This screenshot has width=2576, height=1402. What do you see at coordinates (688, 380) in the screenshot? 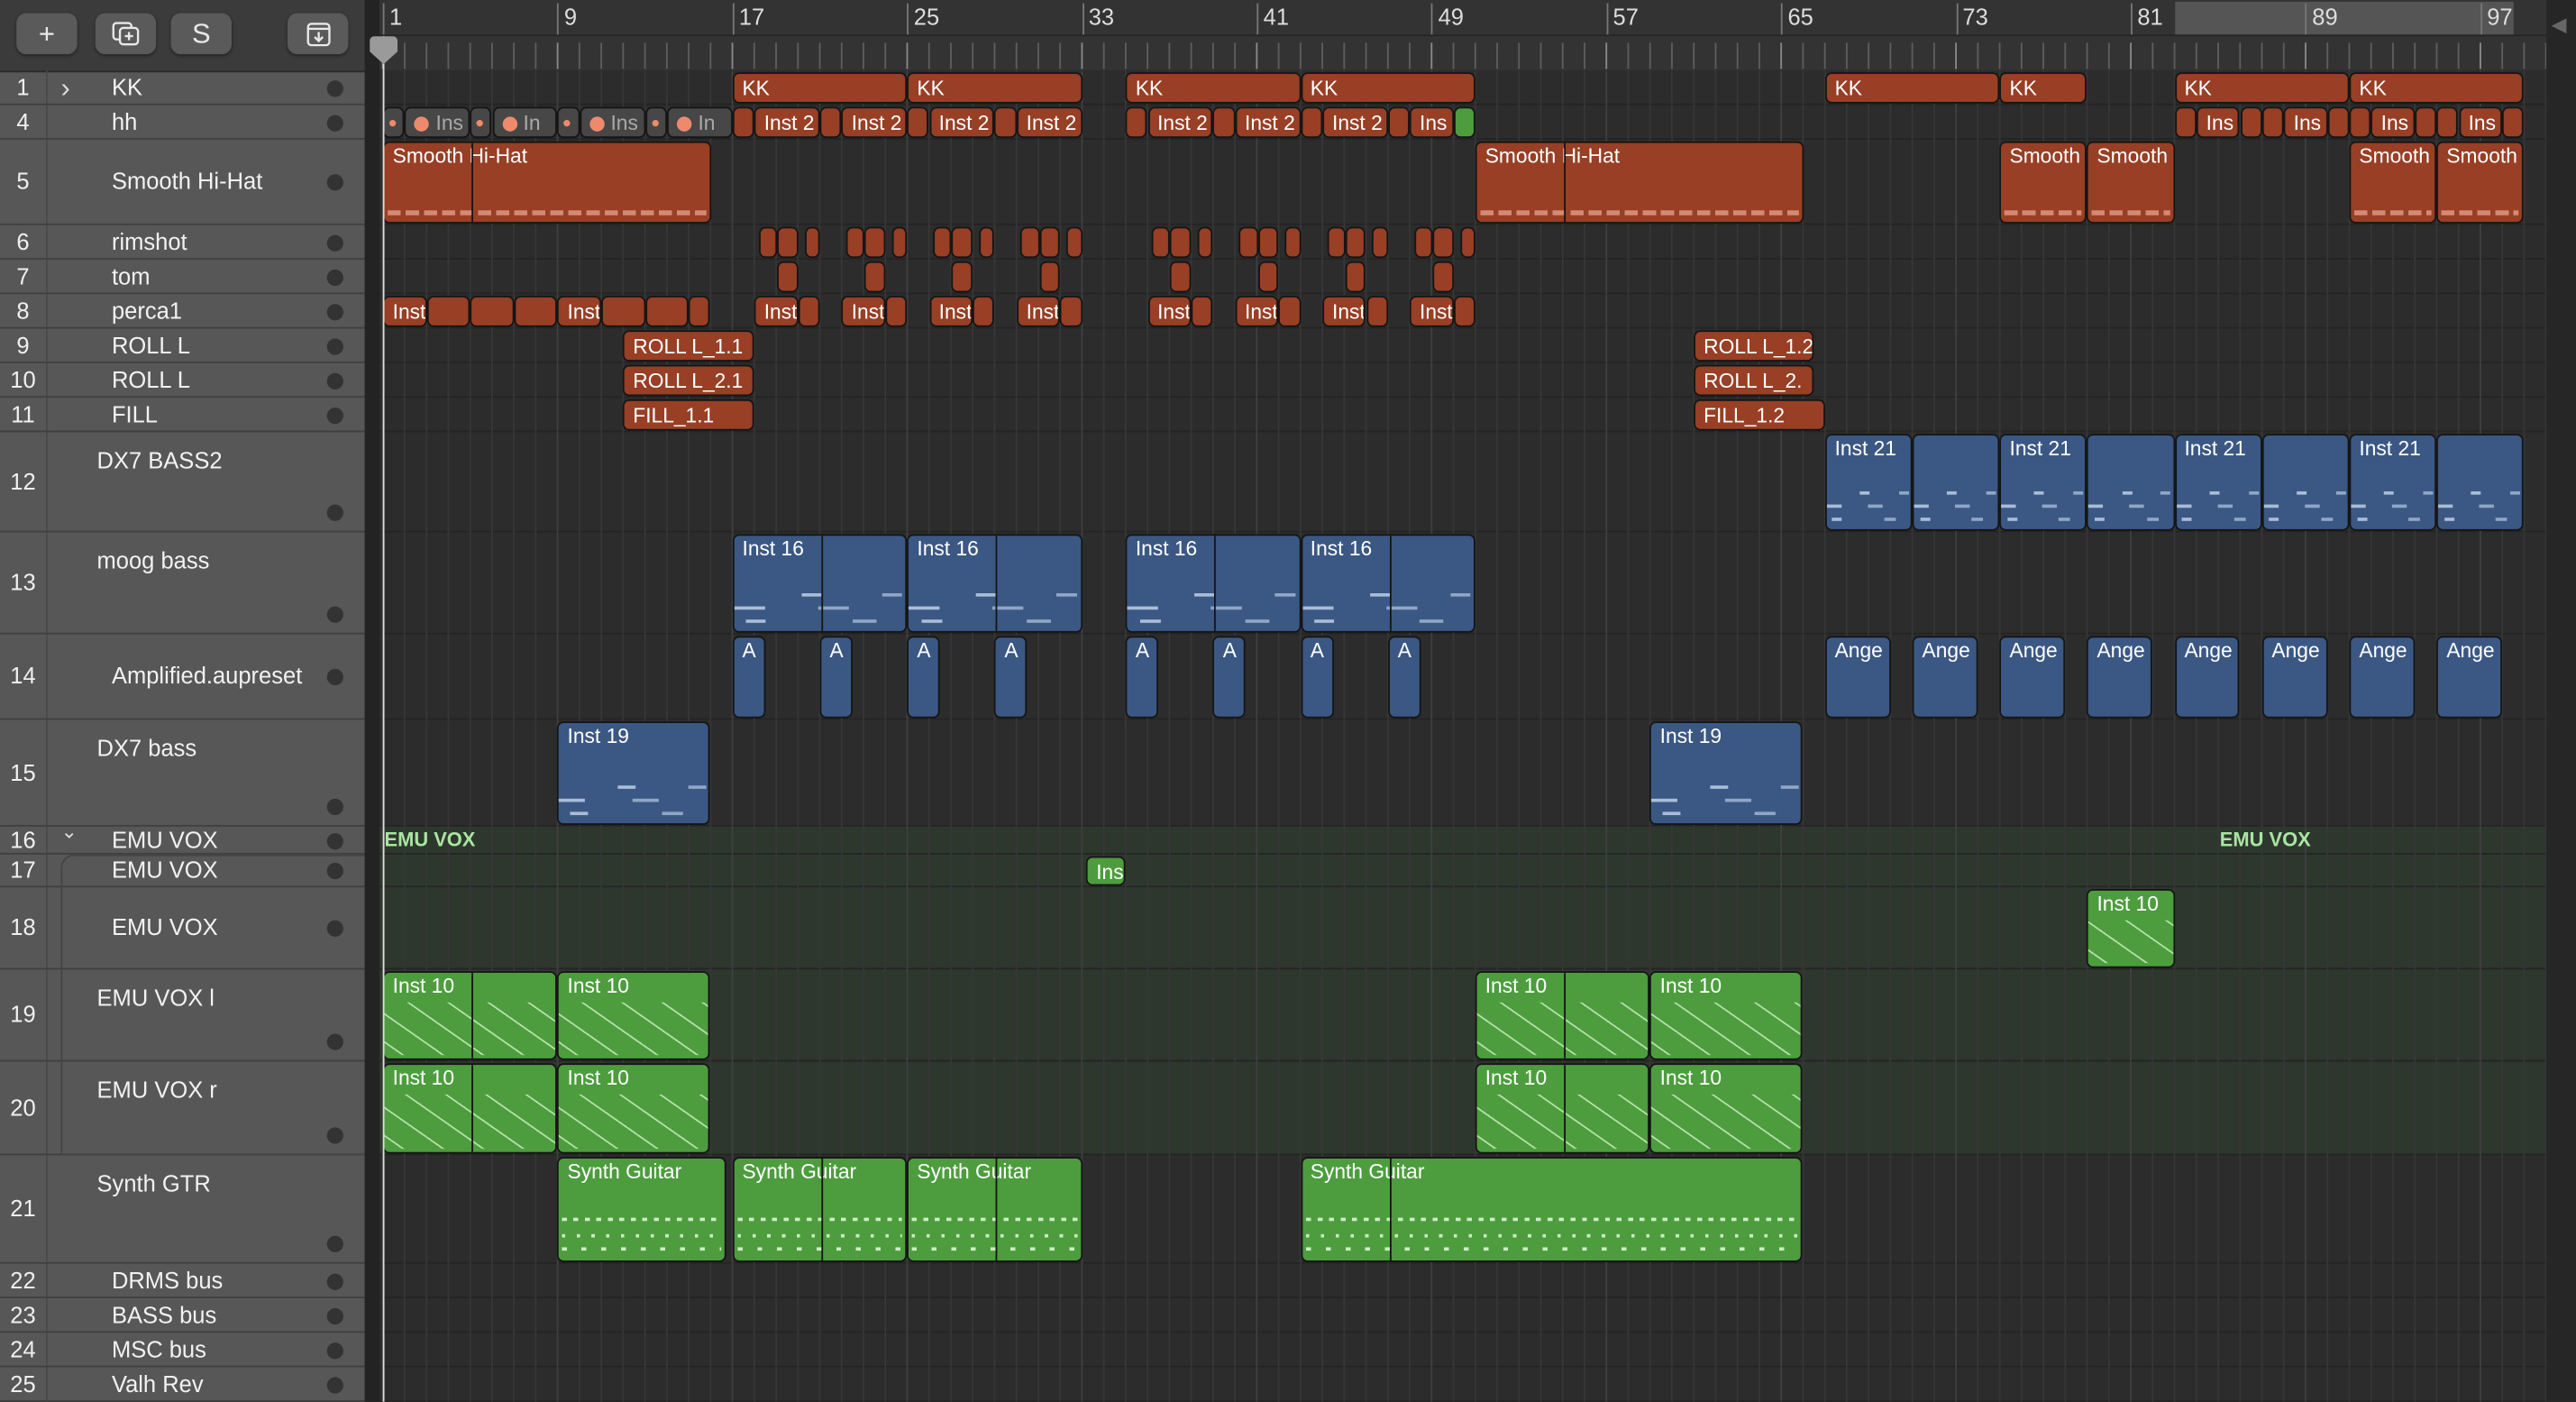
I see `region: ROLL L_2.1` at bounding box center [688, 380].